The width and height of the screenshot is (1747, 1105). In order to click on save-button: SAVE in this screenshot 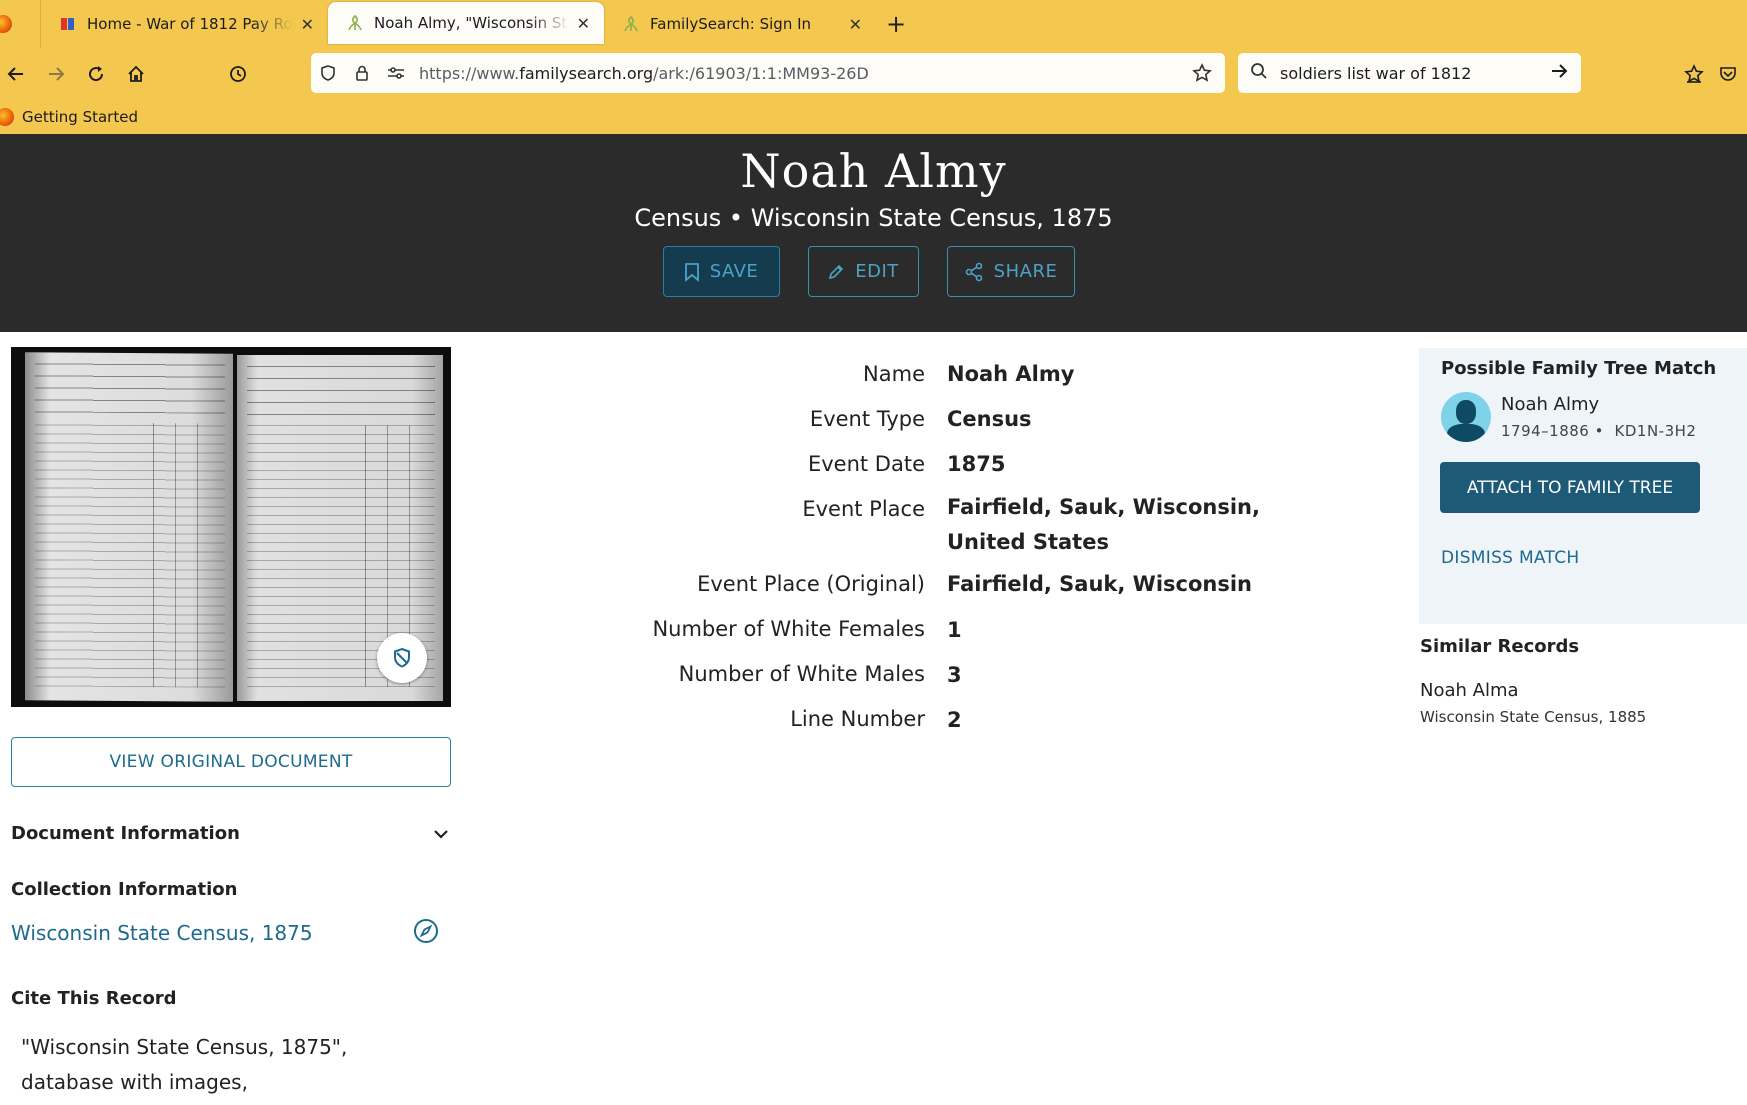, I will do `click(721, 271)`.